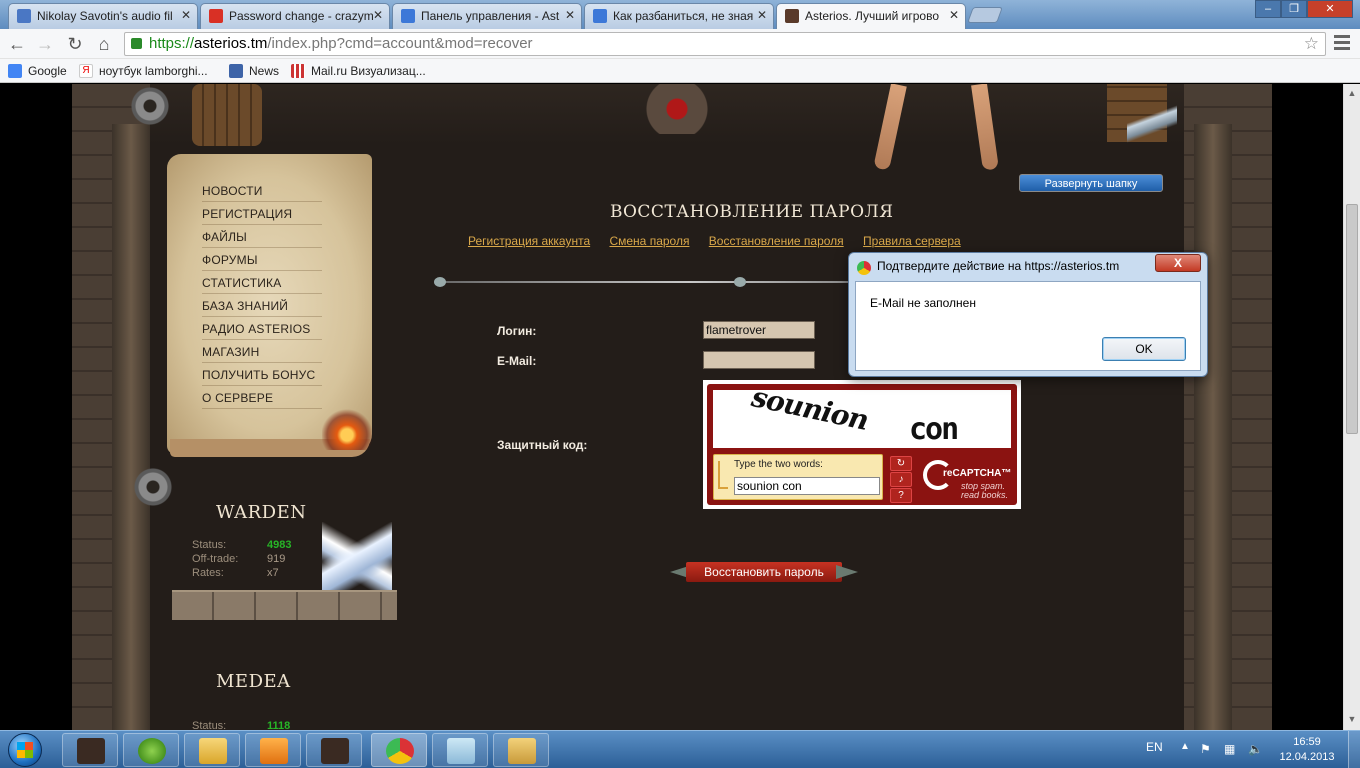 The image size is (1360, 768). Describe the element at coordinates (1213, 427) in the screenshot. I see `pillar-right` at that location.